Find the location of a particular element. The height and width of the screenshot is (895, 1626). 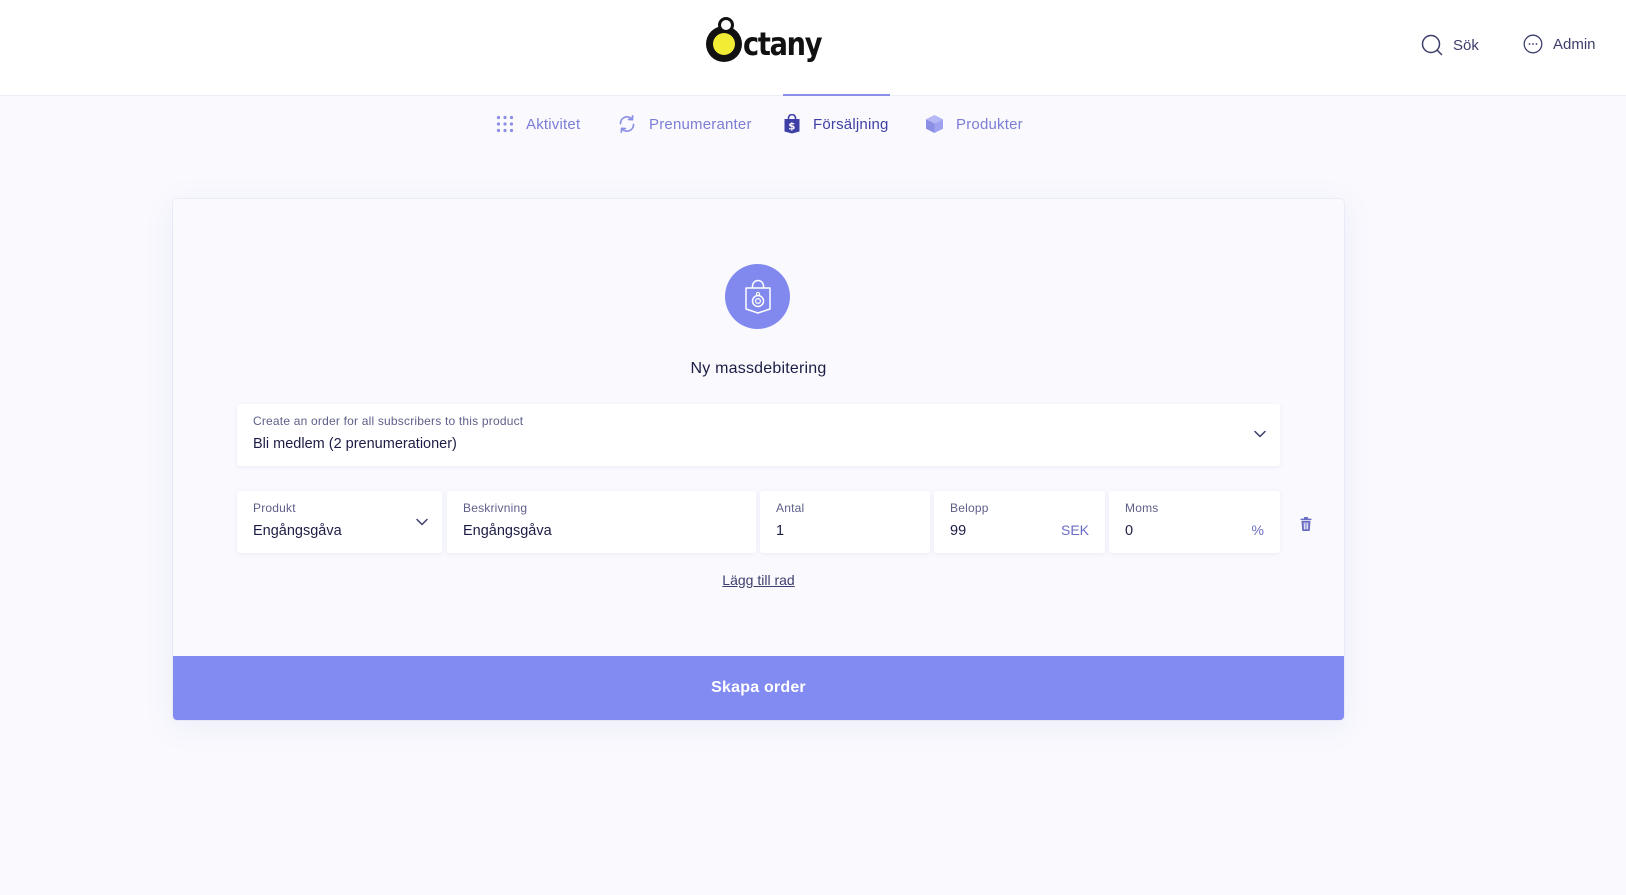

quantity-label: Antal is located at coordinates (790, 508).